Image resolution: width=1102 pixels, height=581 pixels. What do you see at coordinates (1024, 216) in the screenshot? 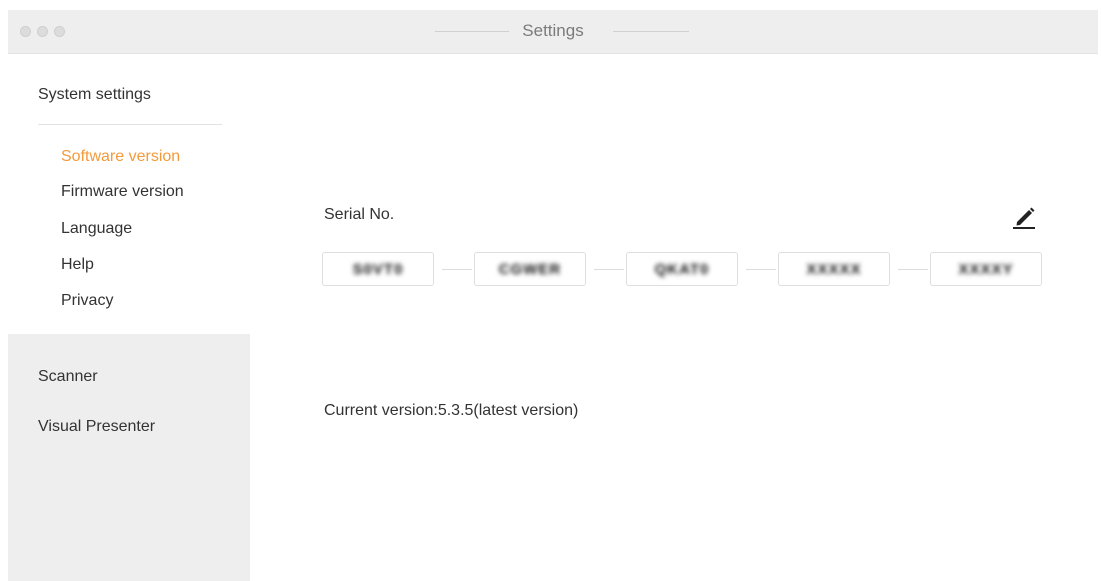
I see `pencil-icon` at bounding box center [1024, 216].